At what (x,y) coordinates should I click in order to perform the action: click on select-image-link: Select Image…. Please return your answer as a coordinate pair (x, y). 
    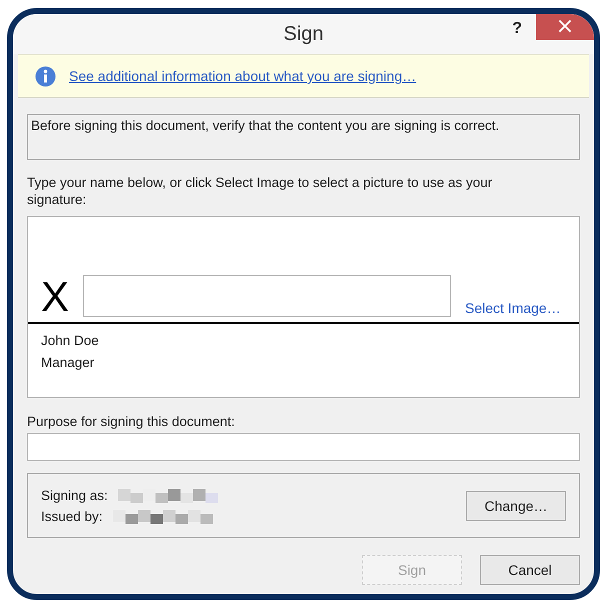
    Looking at the image, I should click on (513, 308).